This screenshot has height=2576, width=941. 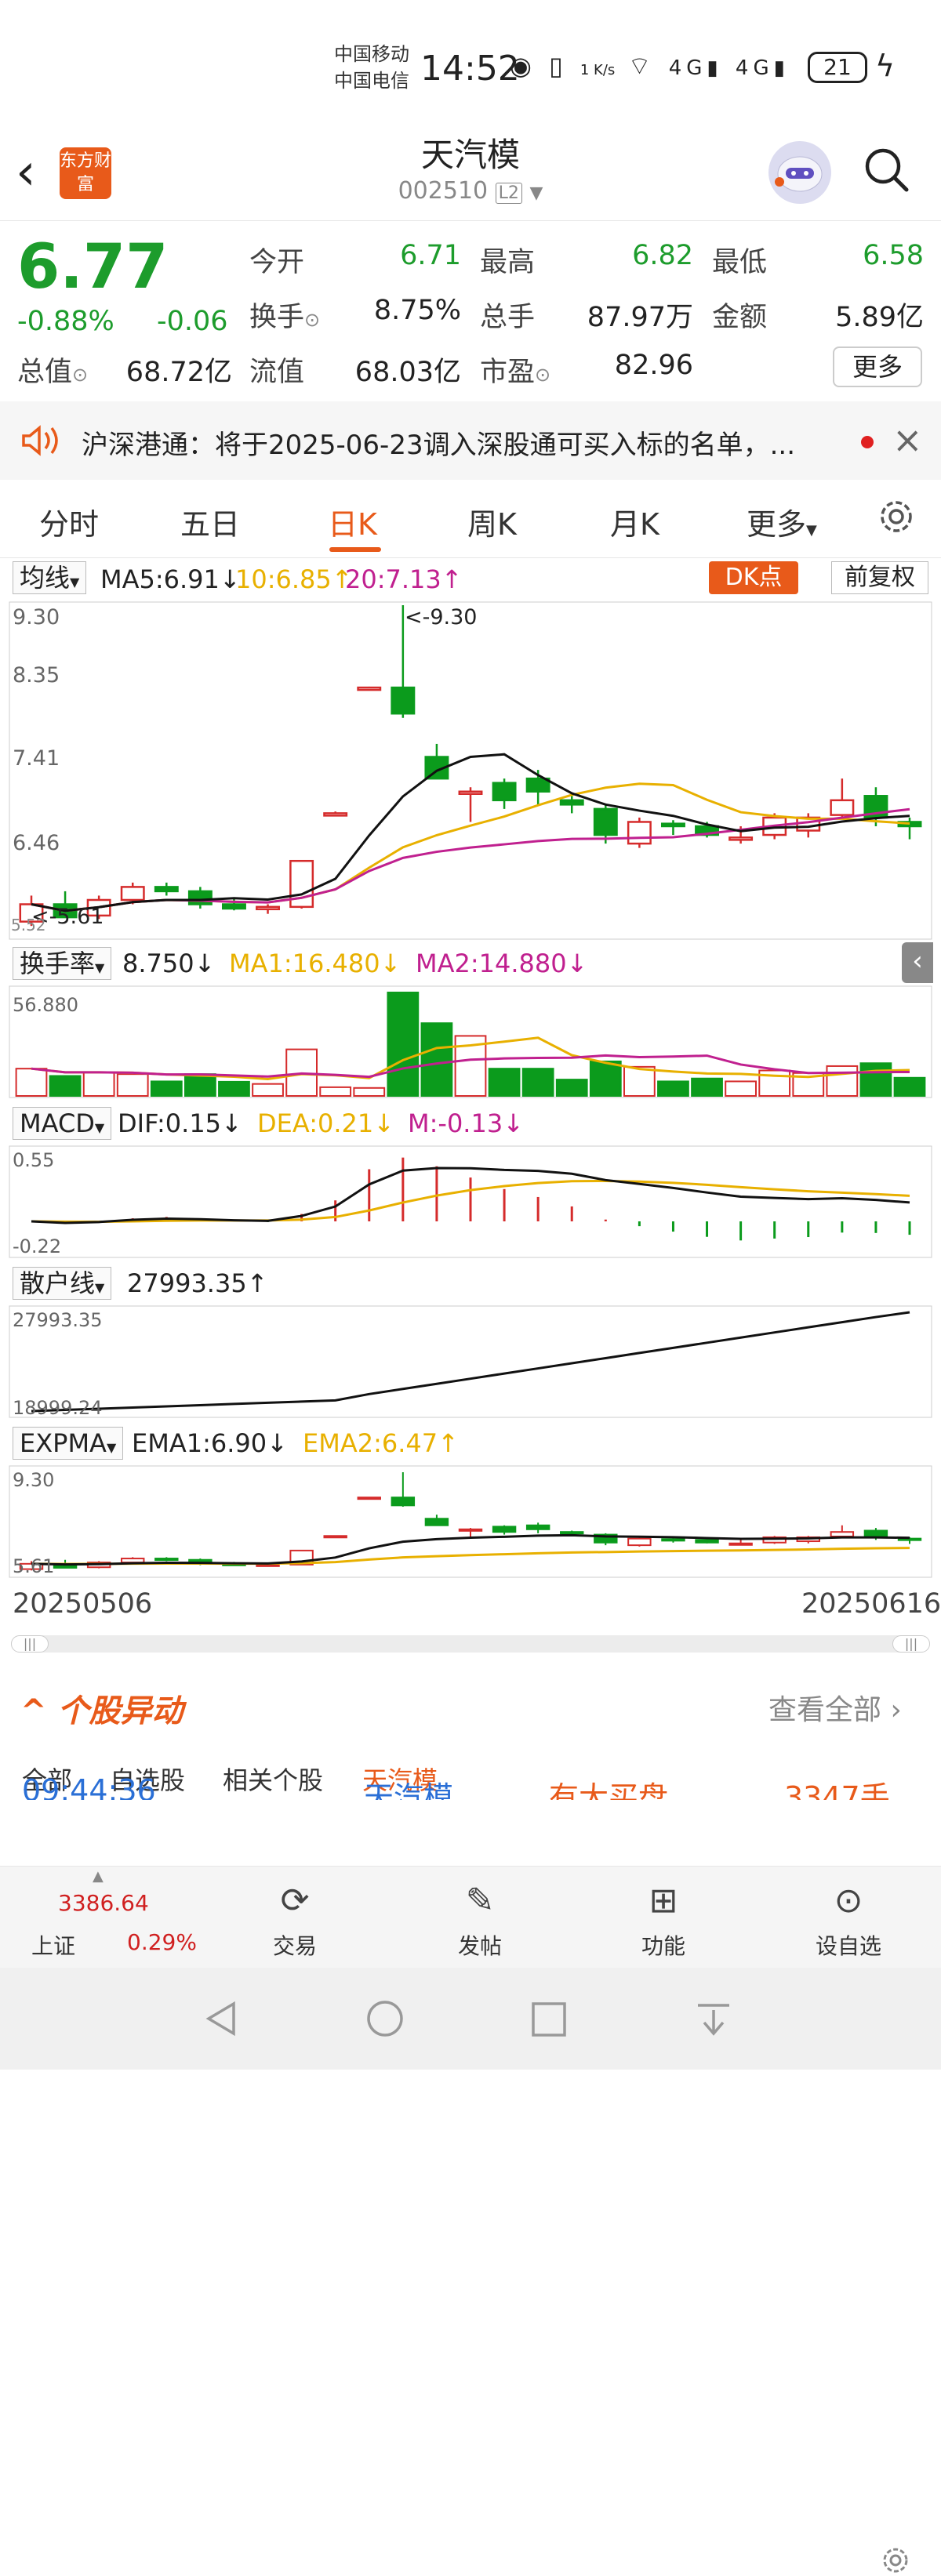 What do you see at coordinates (180, 1123) in the screenshot?
I see `macd-dif: DIF:0.15↓` at bounding box center [180, 1123].